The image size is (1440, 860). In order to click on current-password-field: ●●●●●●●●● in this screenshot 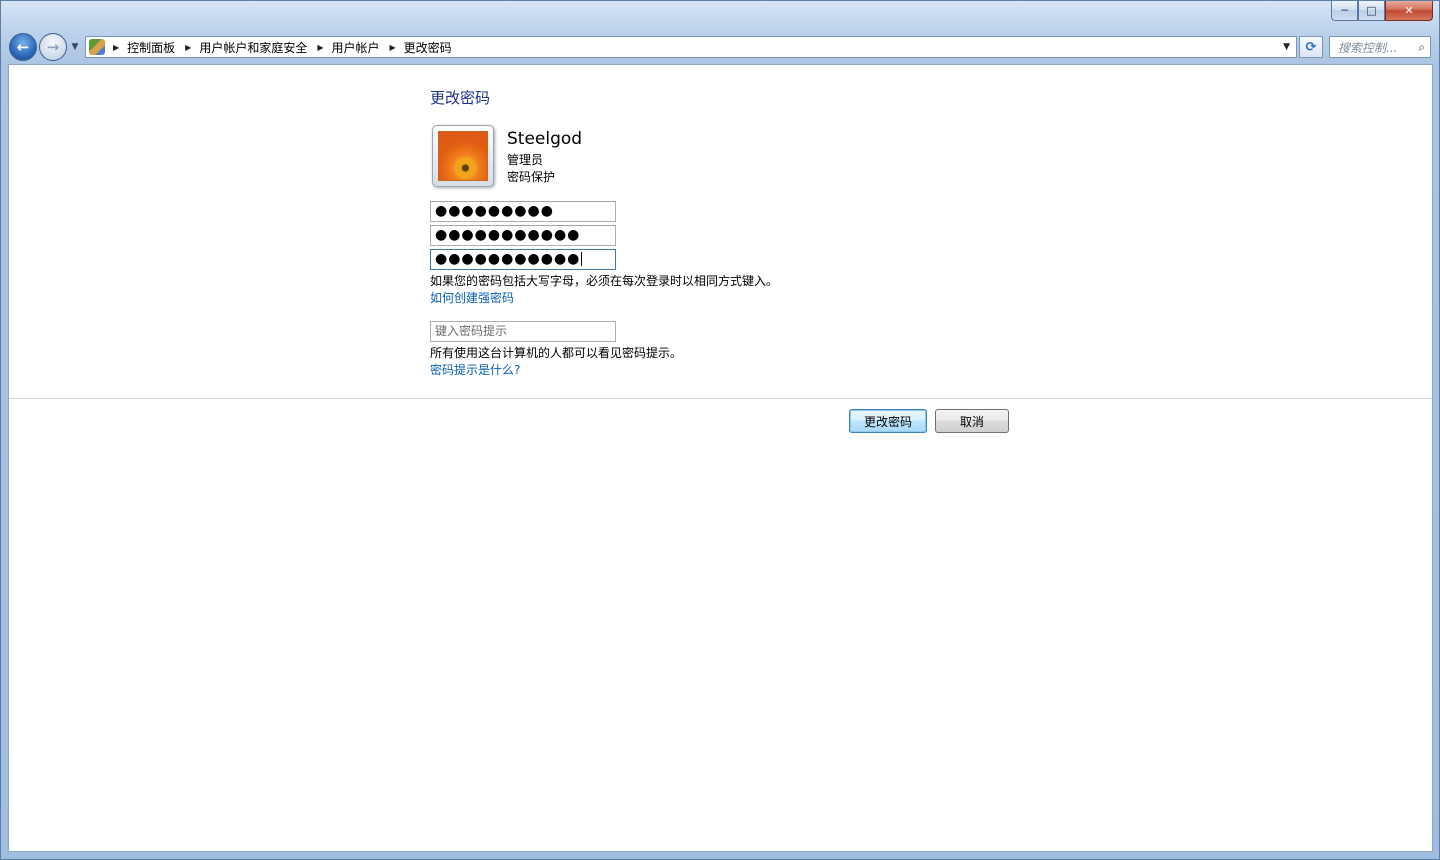, I will do `click(523, 211)`.